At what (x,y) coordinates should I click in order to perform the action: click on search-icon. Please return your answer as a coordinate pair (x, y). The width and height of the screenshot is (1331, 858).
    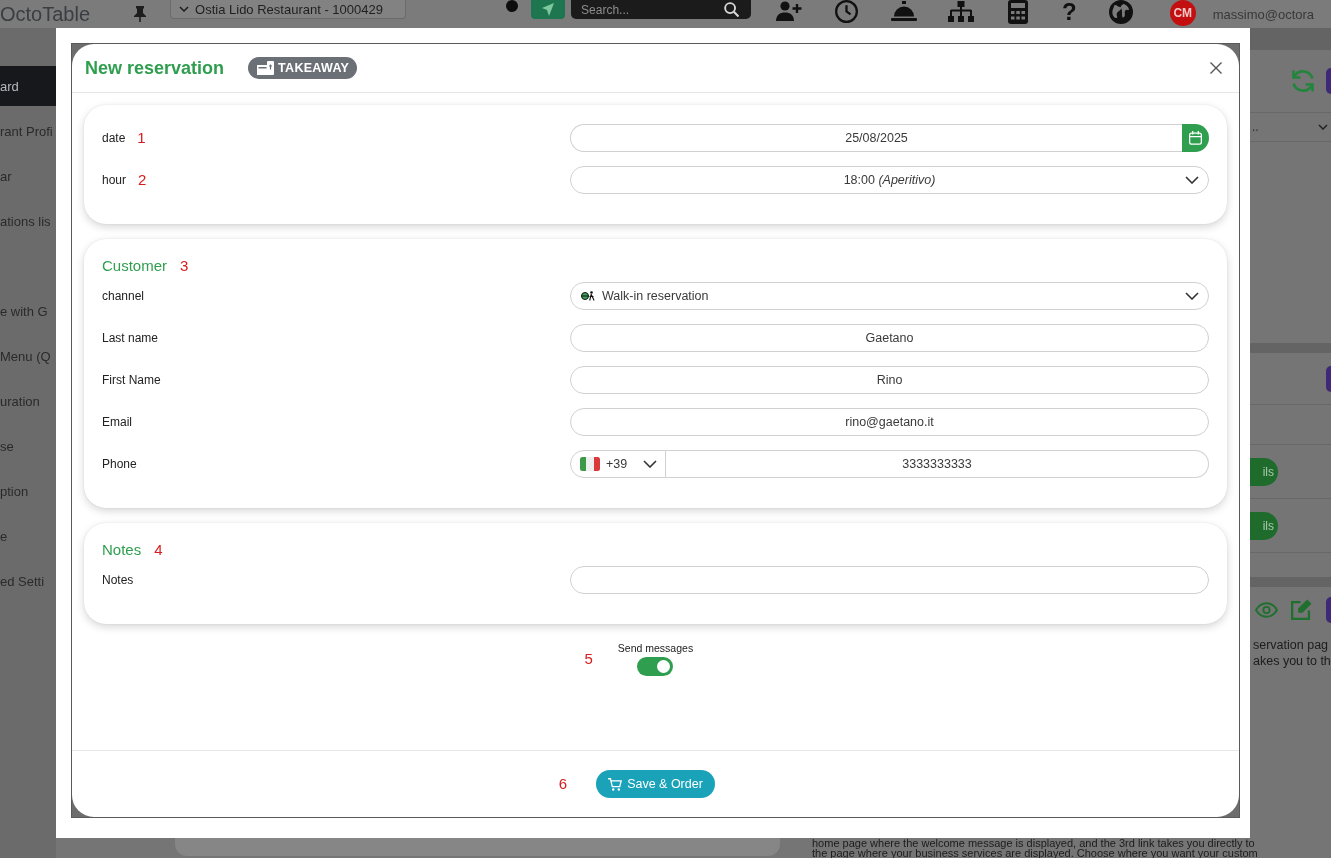
    Looking at the image, I should click on (732, 9).